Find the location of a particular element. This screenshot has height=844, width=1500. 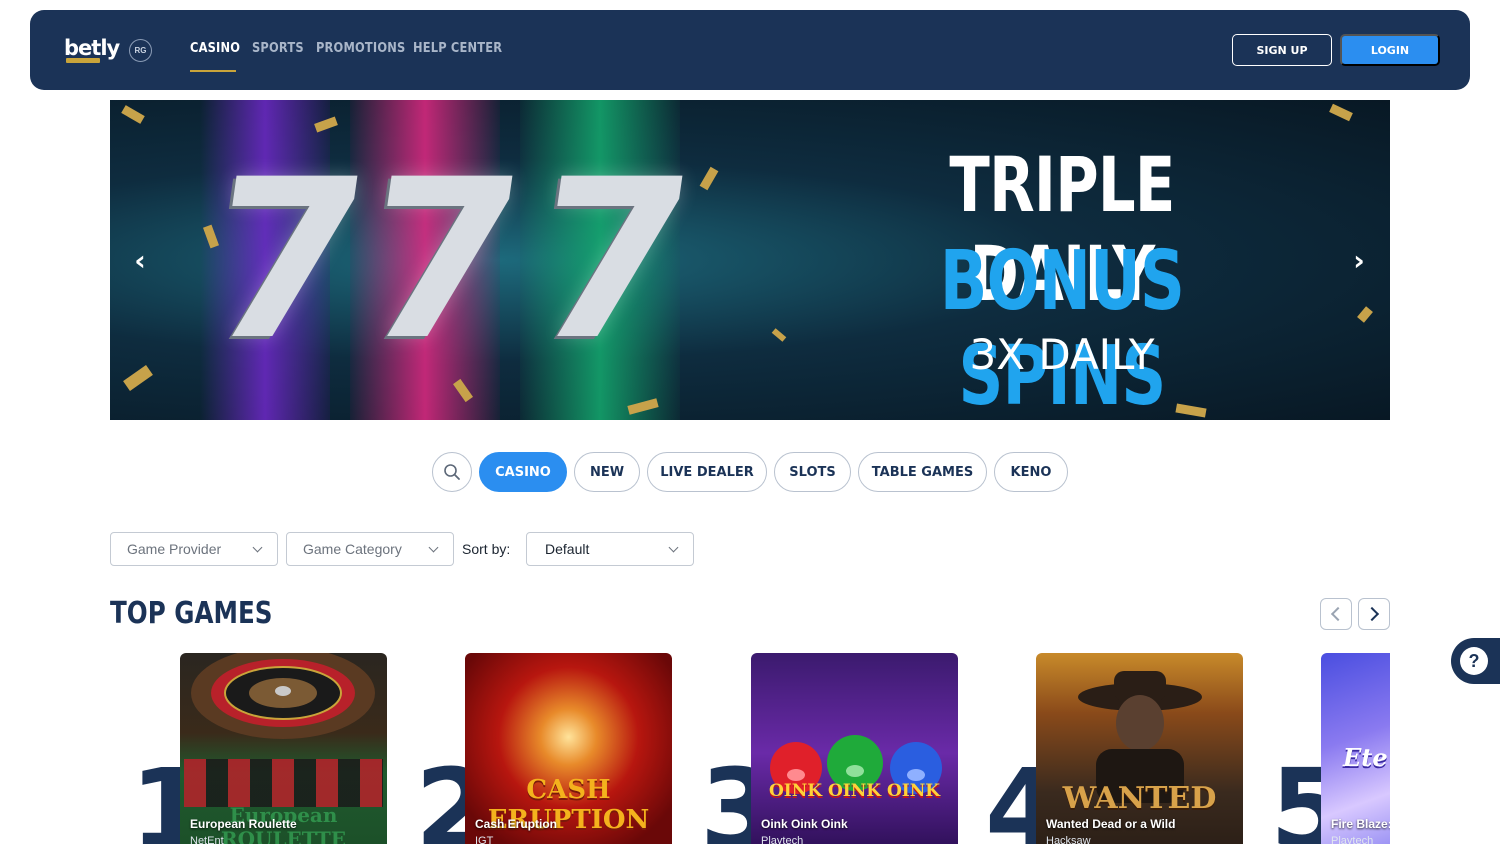

help-icon: ? is located at coordinates (1474, 661).